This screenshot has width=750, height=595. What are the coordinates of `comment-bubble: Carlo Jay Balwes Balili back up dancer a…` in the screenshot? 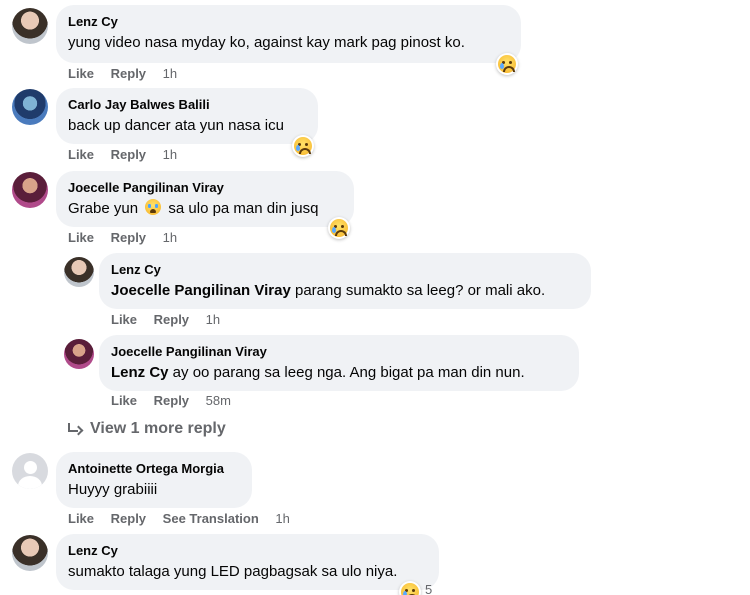 It's located at (187, 116).